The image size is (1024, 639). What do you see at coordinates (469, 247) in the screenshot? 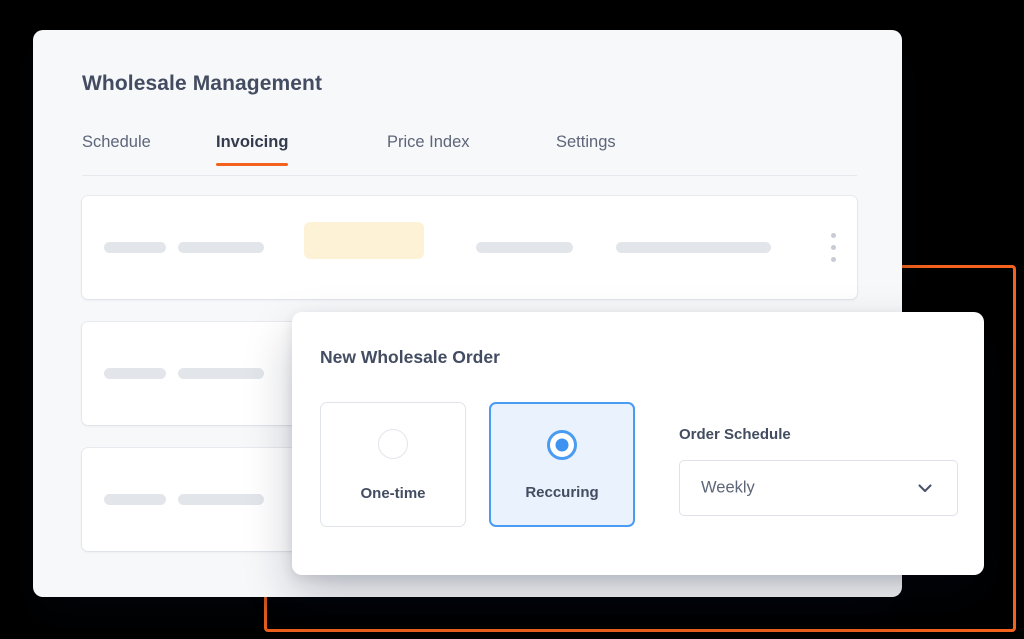
I see `table-row` at bounding box center [469, 247].